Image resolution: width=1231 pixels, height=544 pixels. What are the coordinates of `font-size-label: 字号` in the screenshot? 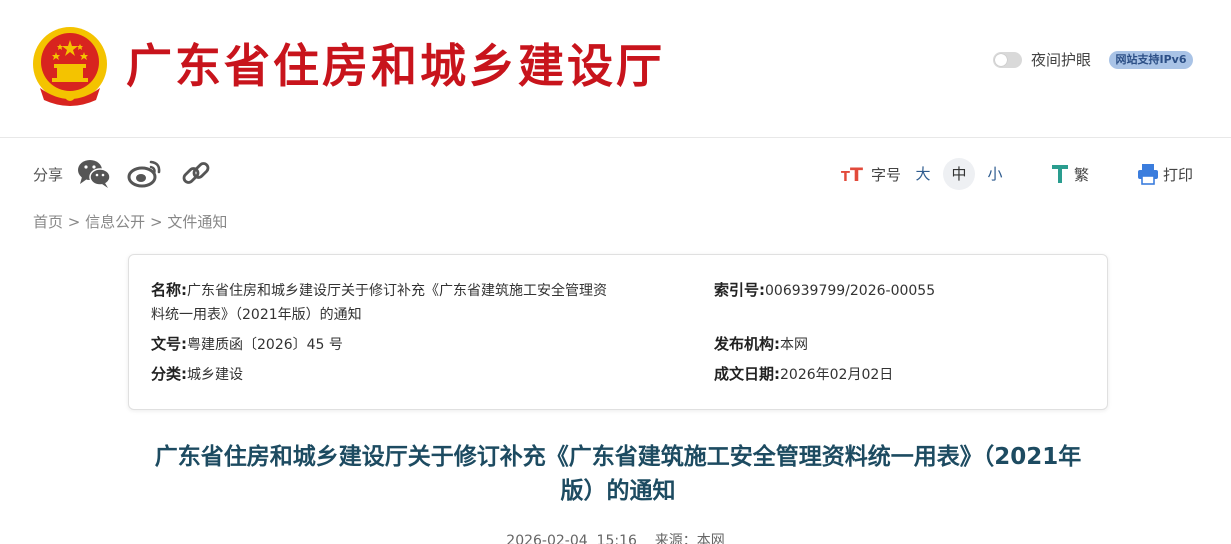 It's located at (886, 174).